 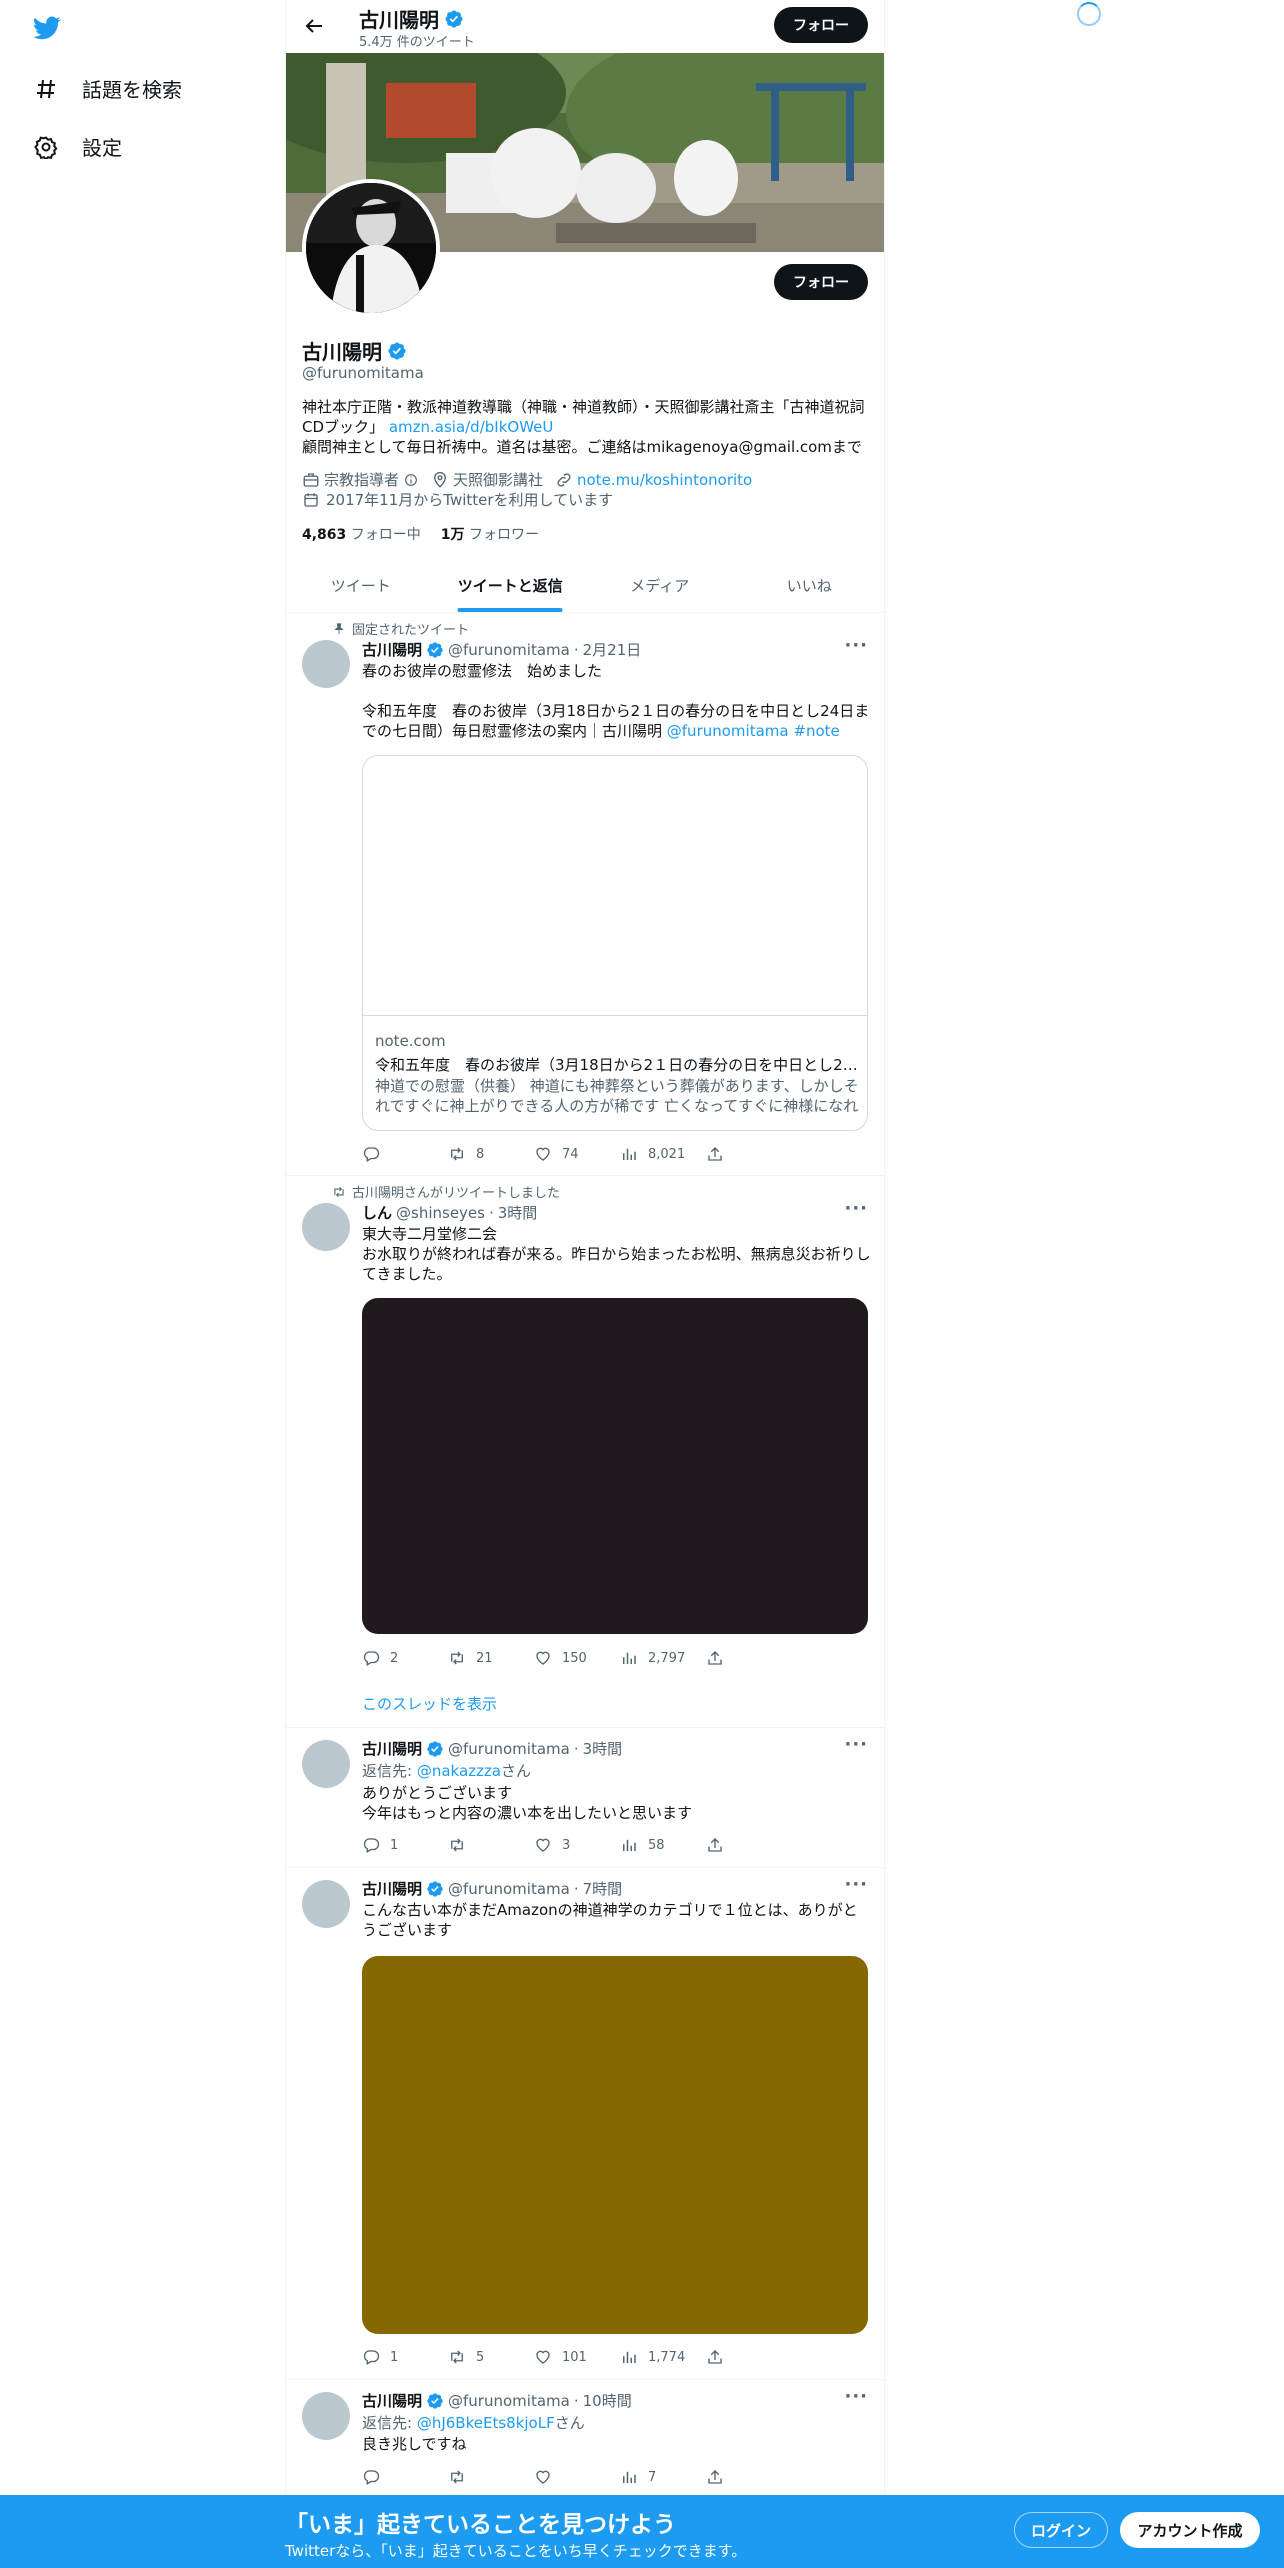 What do you see at coordinates (629, 1845) in the screenshot?
I see `bar-chart-icon` at bounding box center [629, 1845].